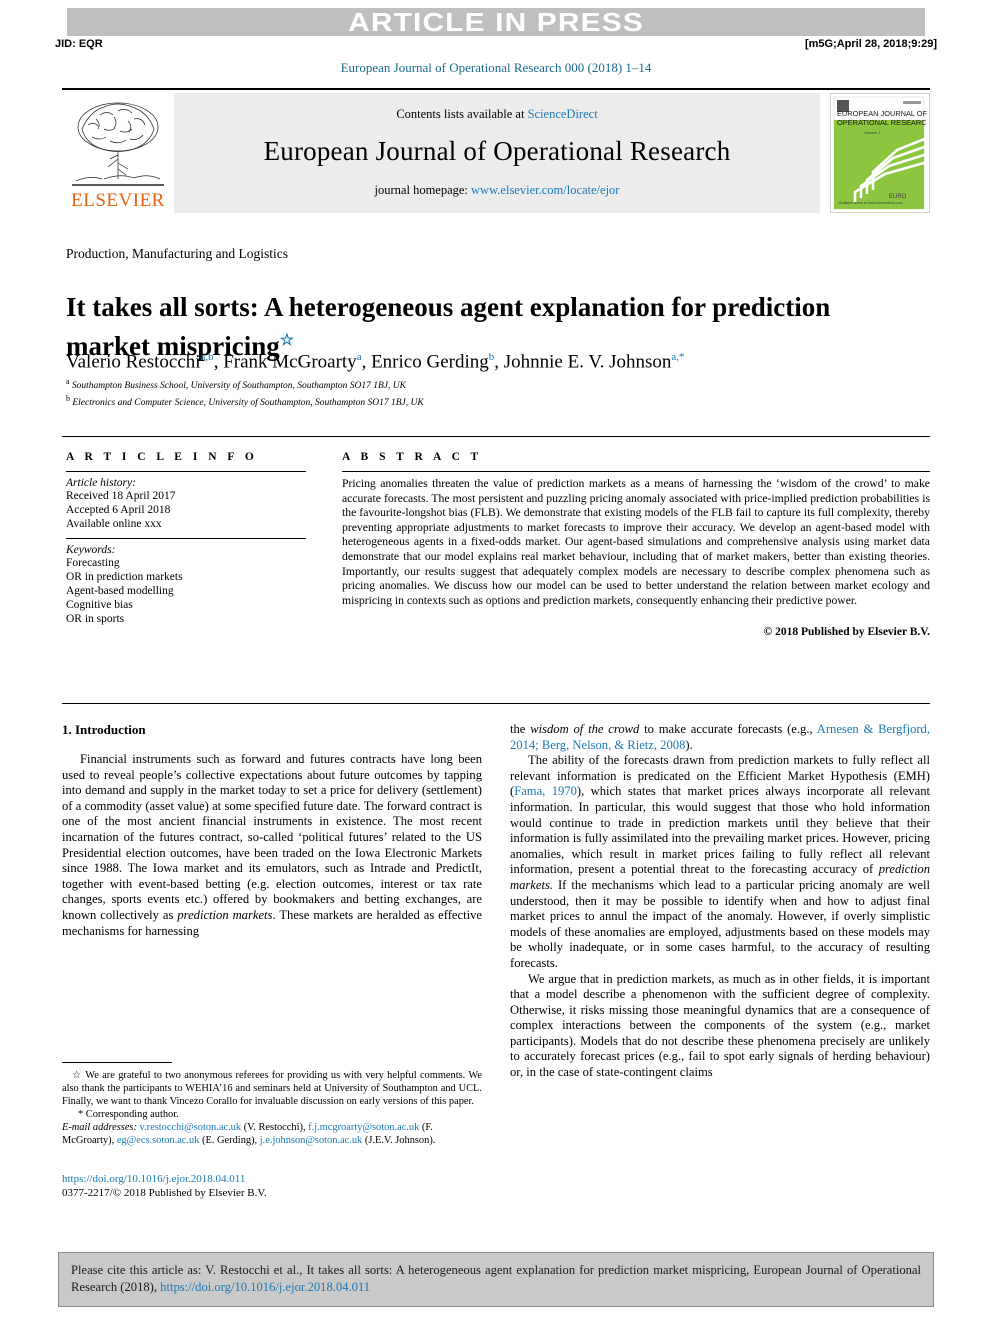 The height and width of the screenshot is (1323, 992). I want to click on abstract-heading: A B S T R A C T, so click(412, 457).